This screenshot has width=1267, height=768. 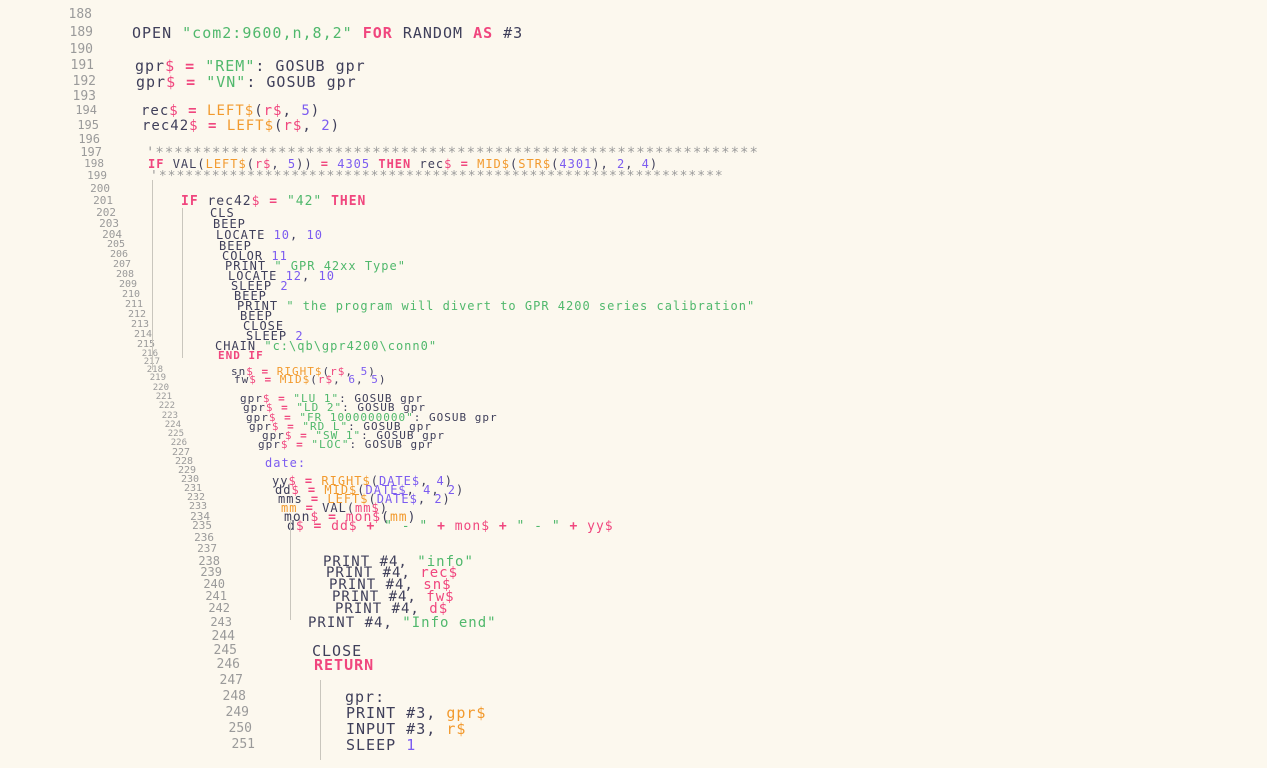 I want to click on line-number: 237, so click(x=207, y=548).